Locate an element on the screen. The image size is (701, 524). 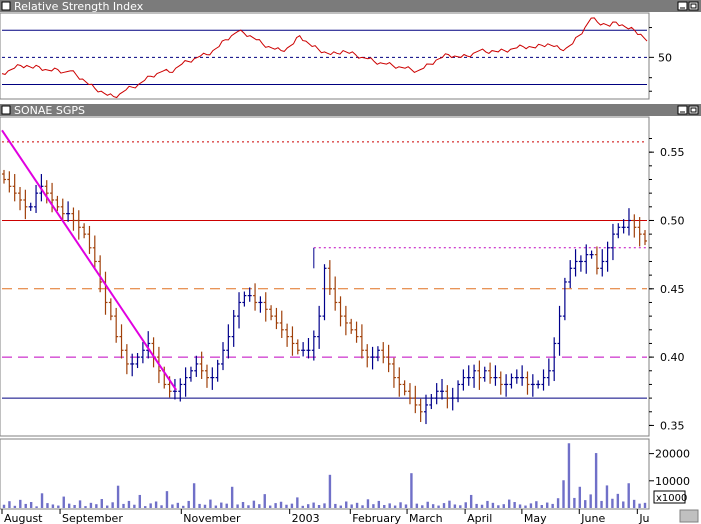
rsi-title: Relative Strength Index is located at coordinates (79, 6).